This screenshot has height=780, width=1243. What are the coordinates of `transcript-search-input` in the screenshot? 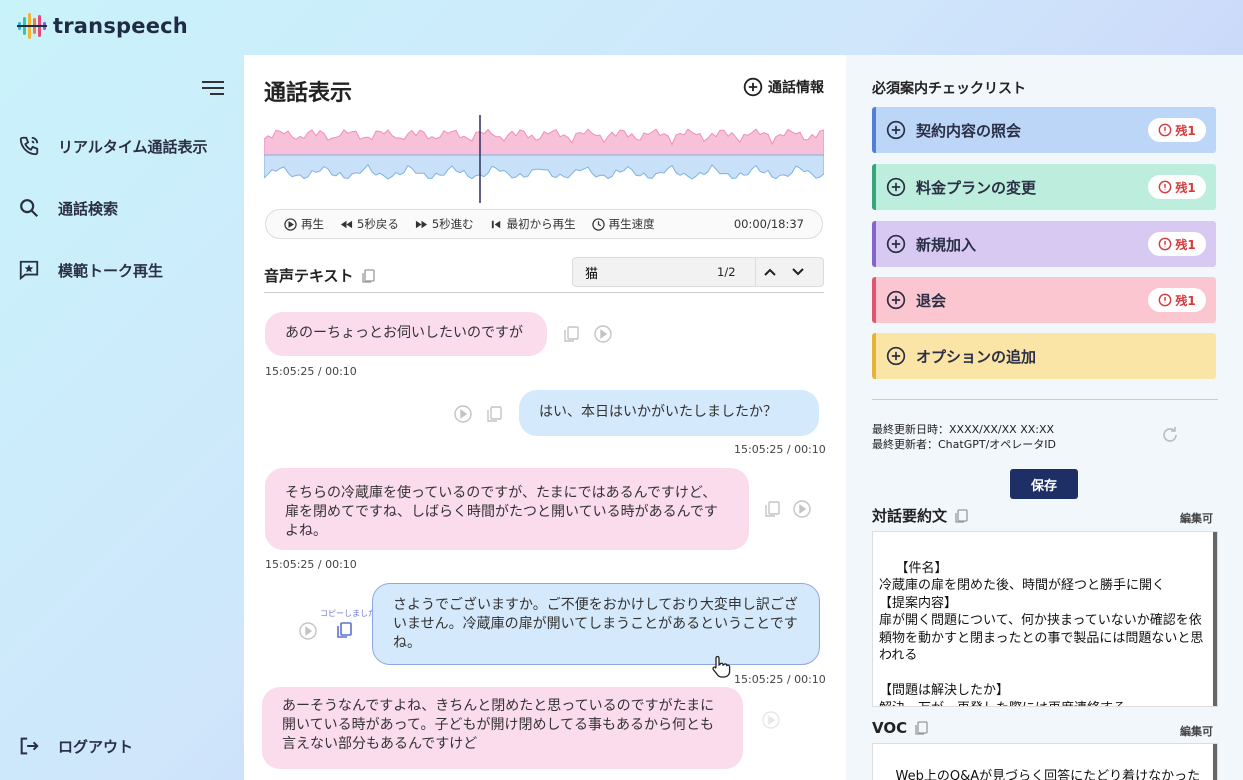 It's located at (643, 272).